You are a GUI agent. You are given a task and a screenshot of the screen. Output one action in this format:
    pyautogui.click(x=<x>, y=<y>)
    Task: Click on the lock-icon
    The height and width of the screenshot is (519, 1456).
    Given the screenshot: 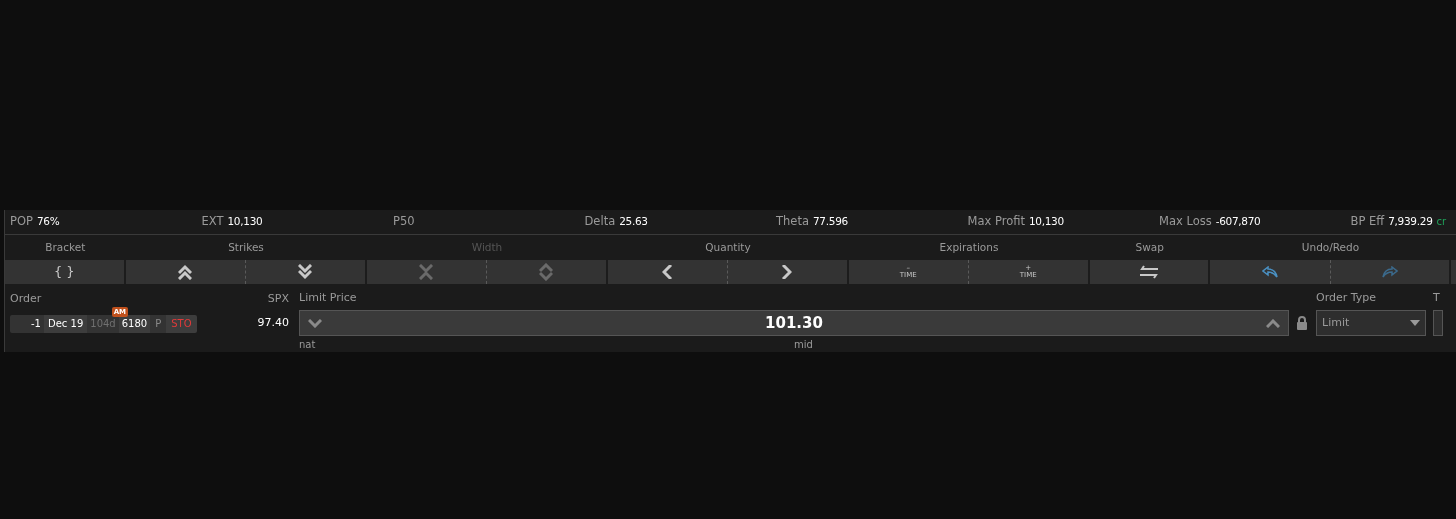 What is the action you would take?
    pyautogui.click(x=1302, y=323)
    